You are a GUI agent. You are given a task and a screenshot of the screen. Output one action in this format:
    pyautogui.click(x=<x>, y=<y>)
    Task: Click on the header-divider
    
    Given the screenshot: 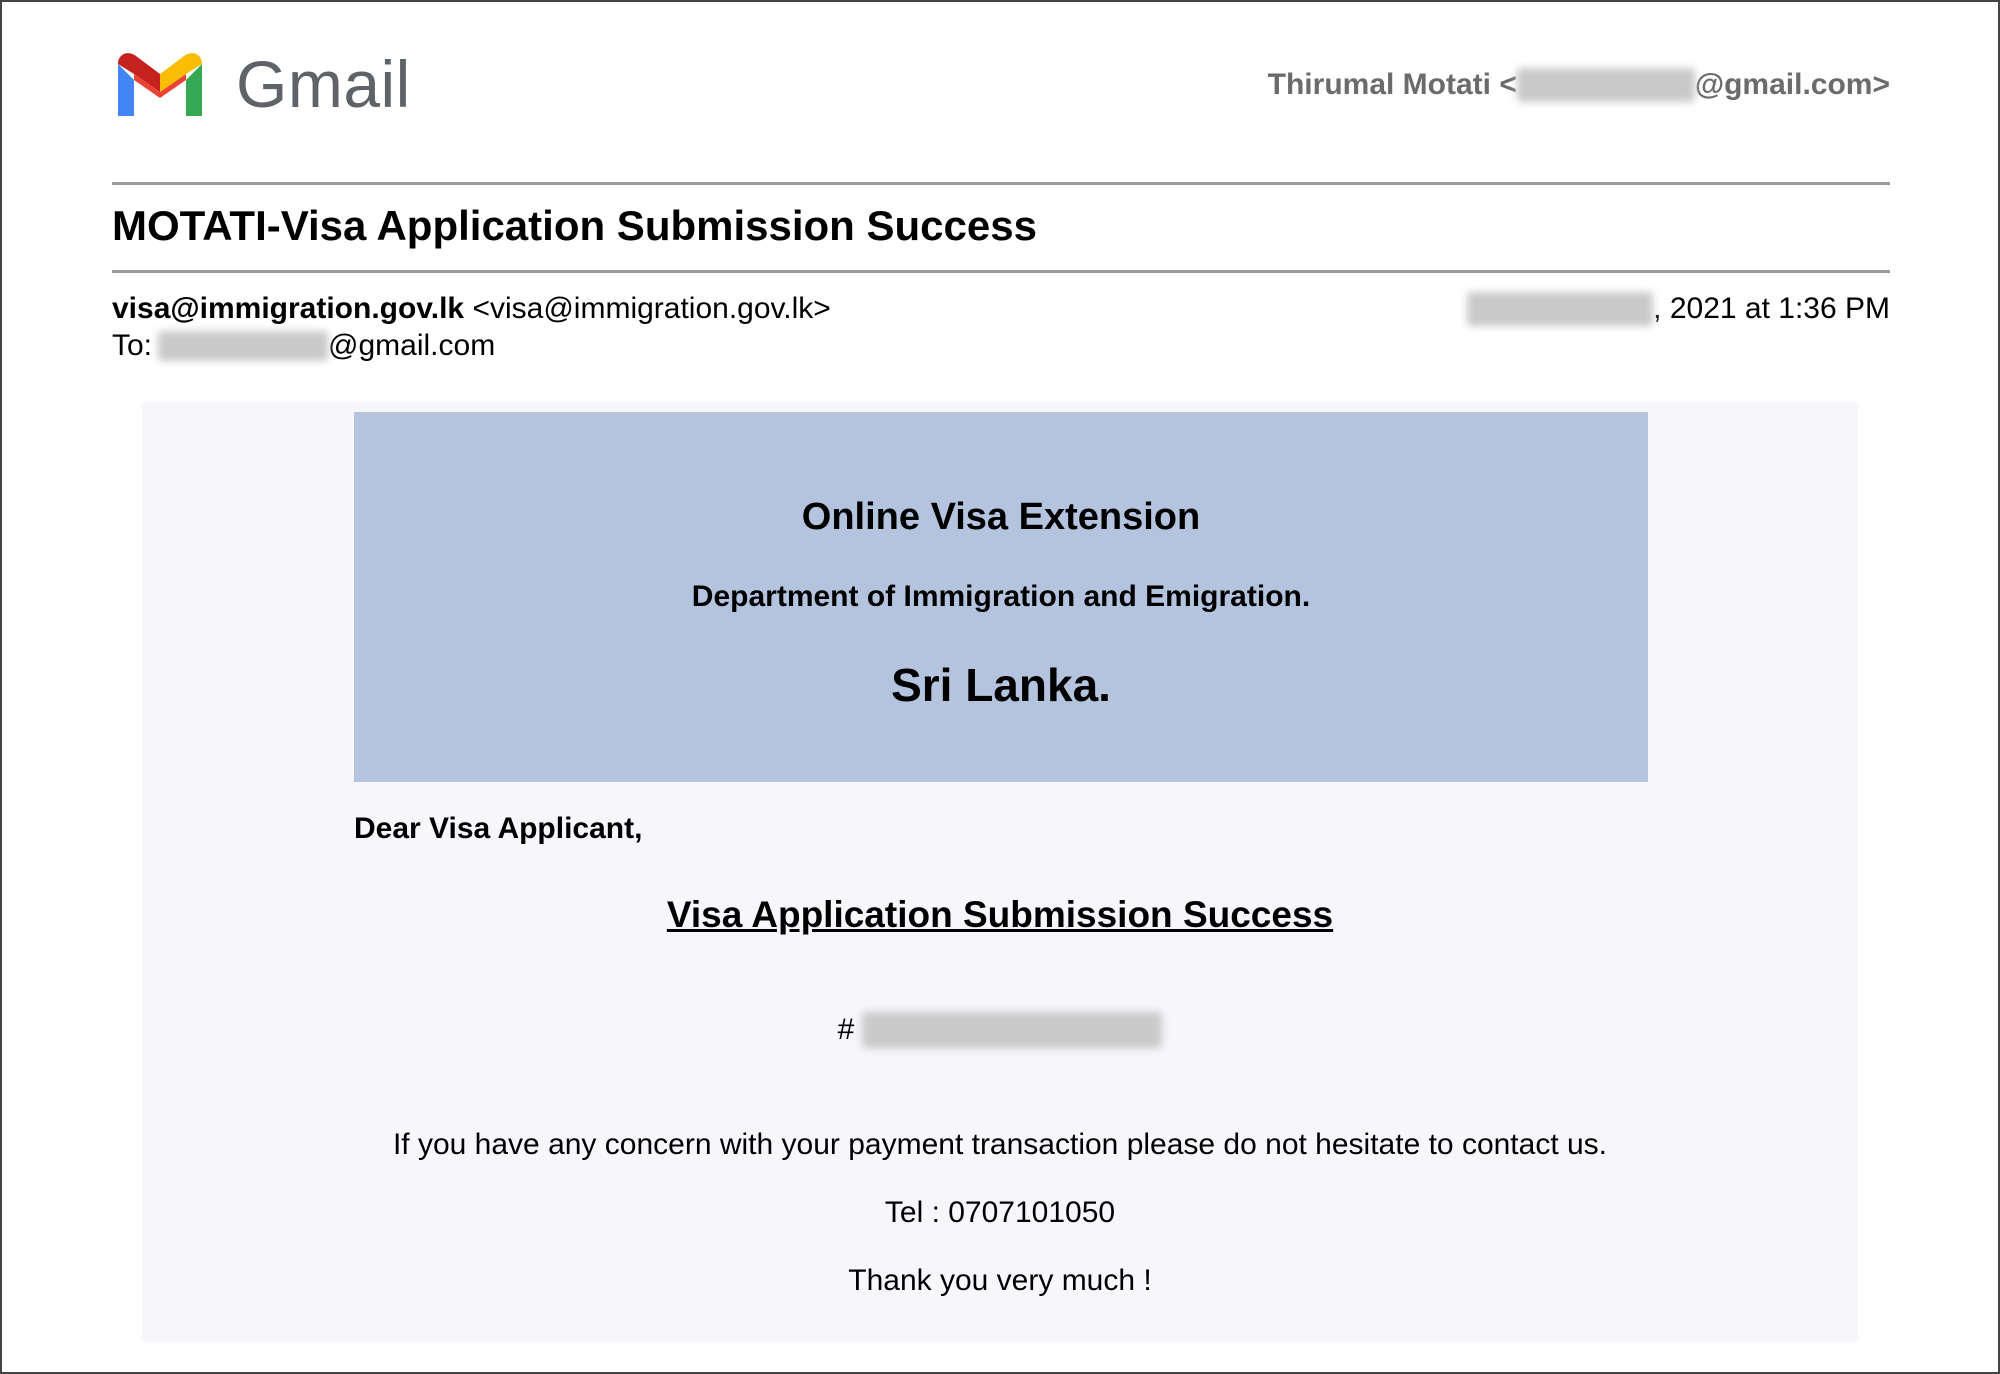 What is the action you would take?
    pyautogui.click(x=1001, y=183)
    